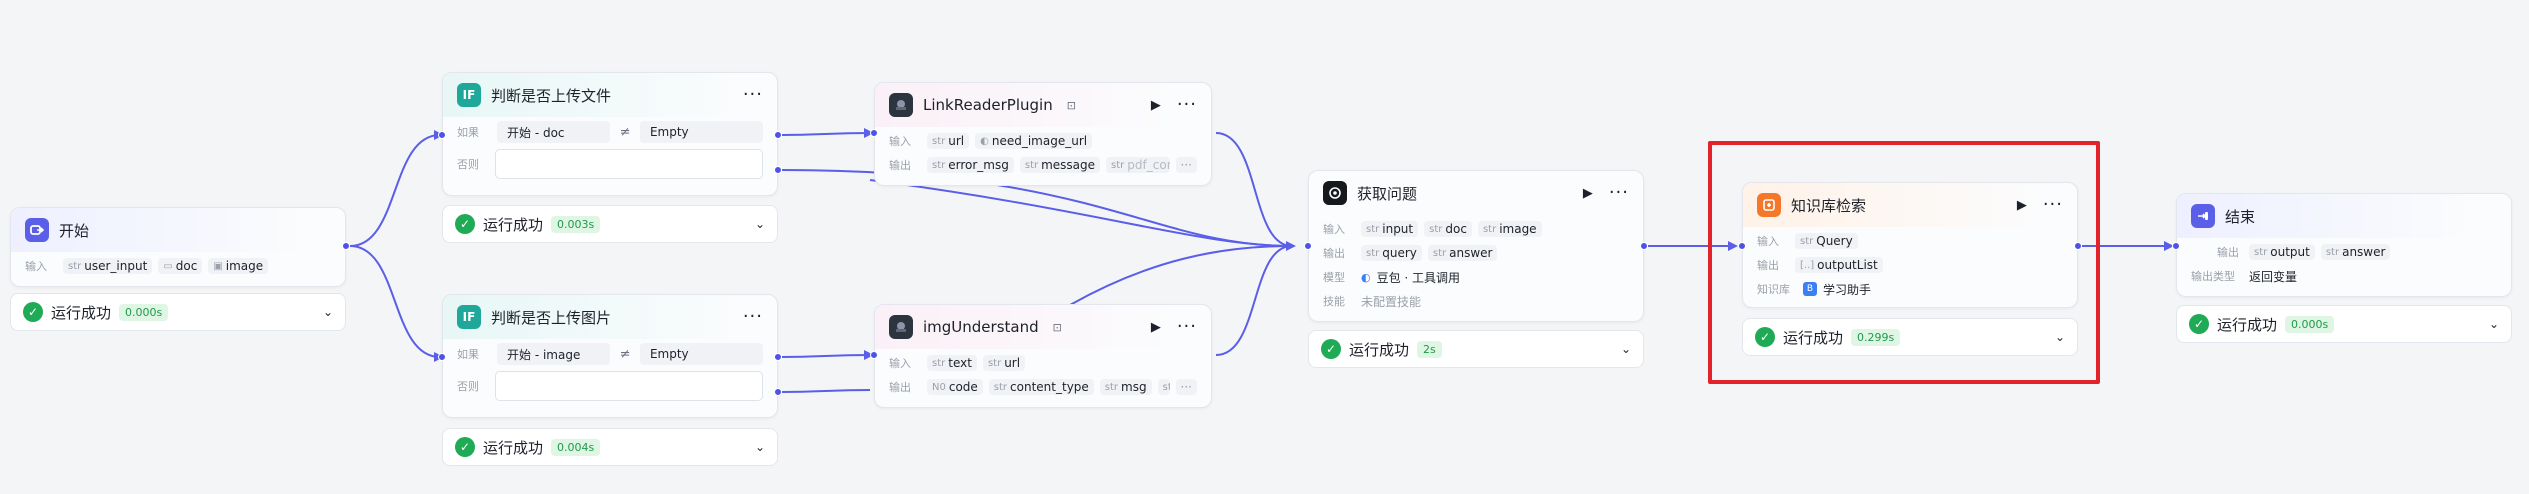  What do you see at coordinates (2344, 276) in the screenshot?
I see `output-type-row: 输出类型 返回变量` at bounding box center [2344, 276].